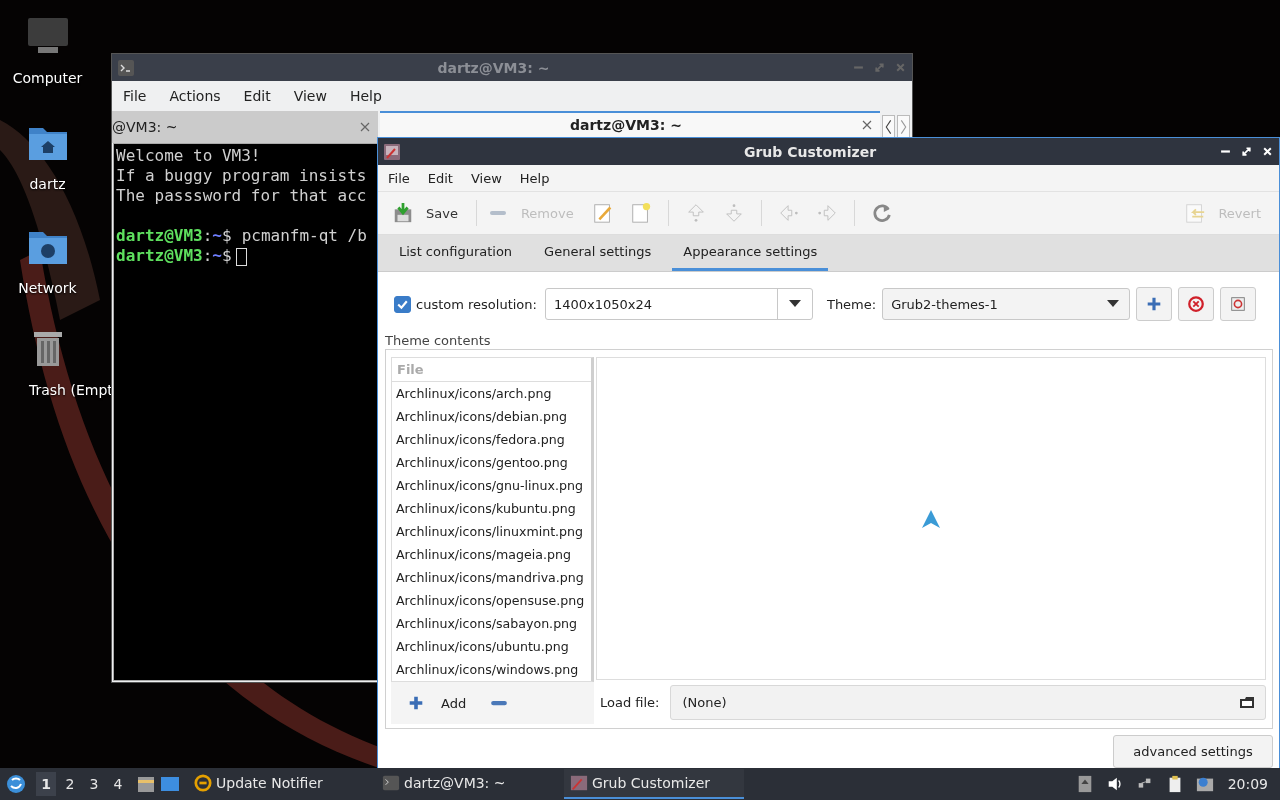 The image size is (1280, 800). I want to click on desktop-icon-label: Computer, so click(47, 78).